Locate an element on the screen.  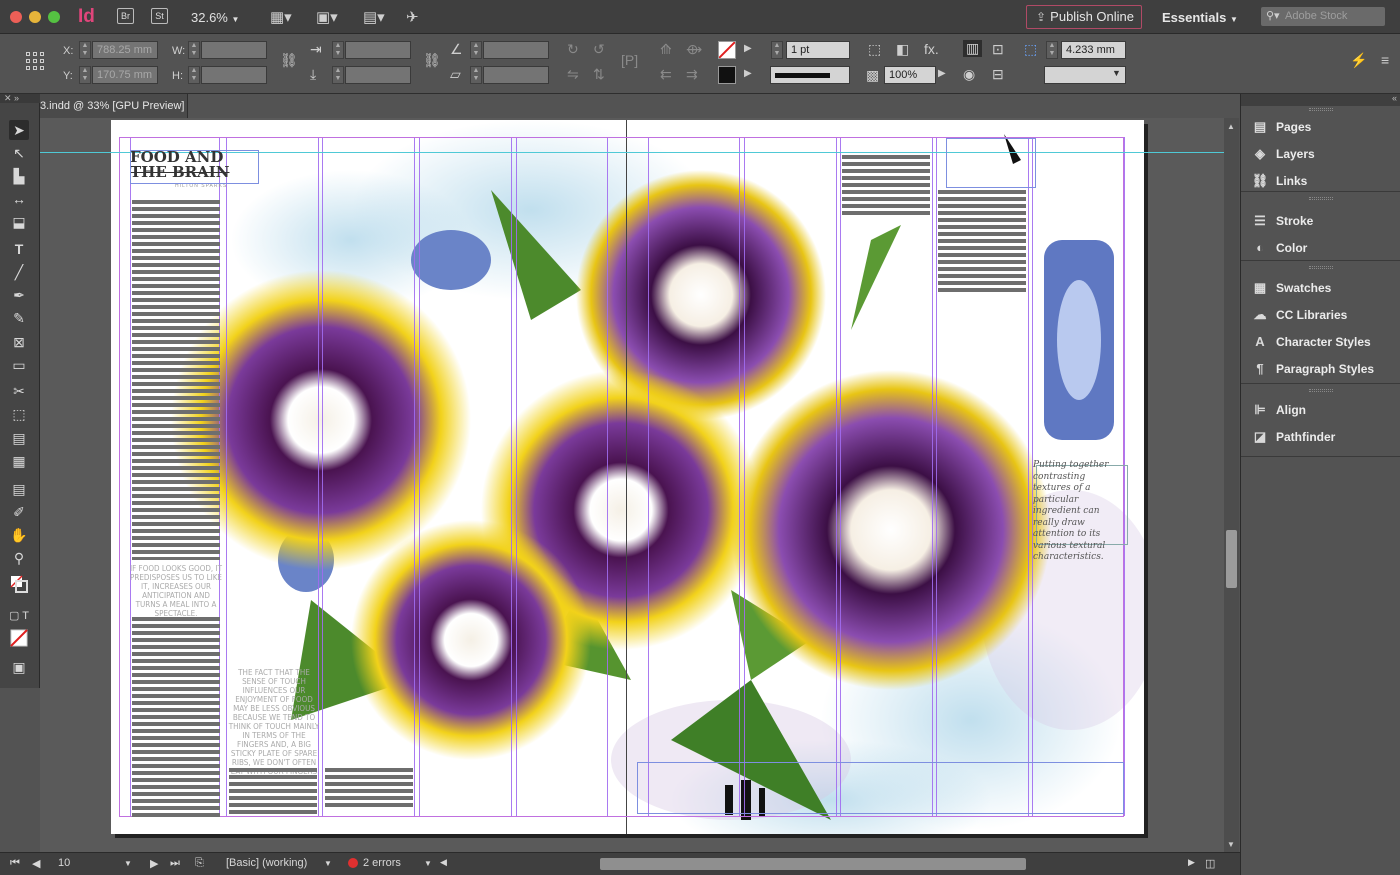
rectangle-tool-icon: ▭ is located at coordinates (19, 365).